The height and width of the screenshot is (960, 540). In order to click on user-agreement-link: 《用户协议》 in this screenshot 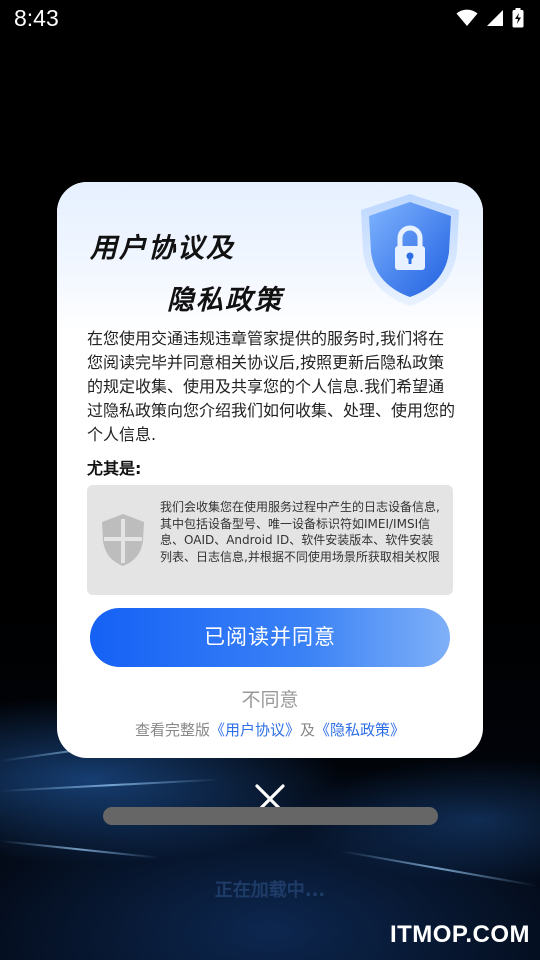, I will do `click(255, 730)`.